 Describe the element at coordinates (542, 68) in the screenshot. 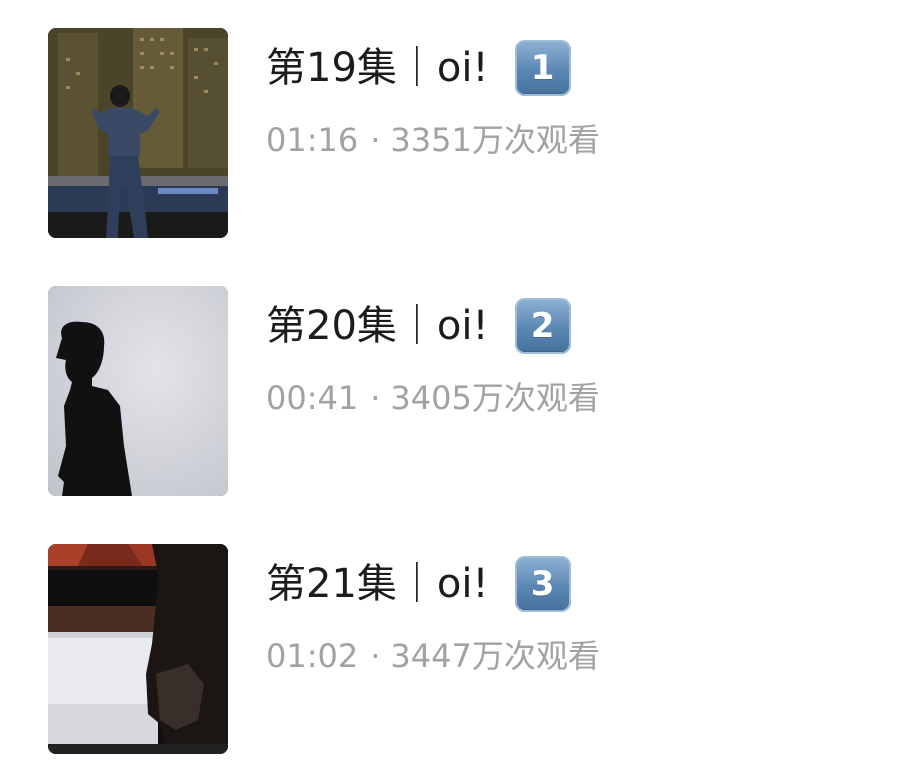

I see `number-badge-icon: 1` at that location.